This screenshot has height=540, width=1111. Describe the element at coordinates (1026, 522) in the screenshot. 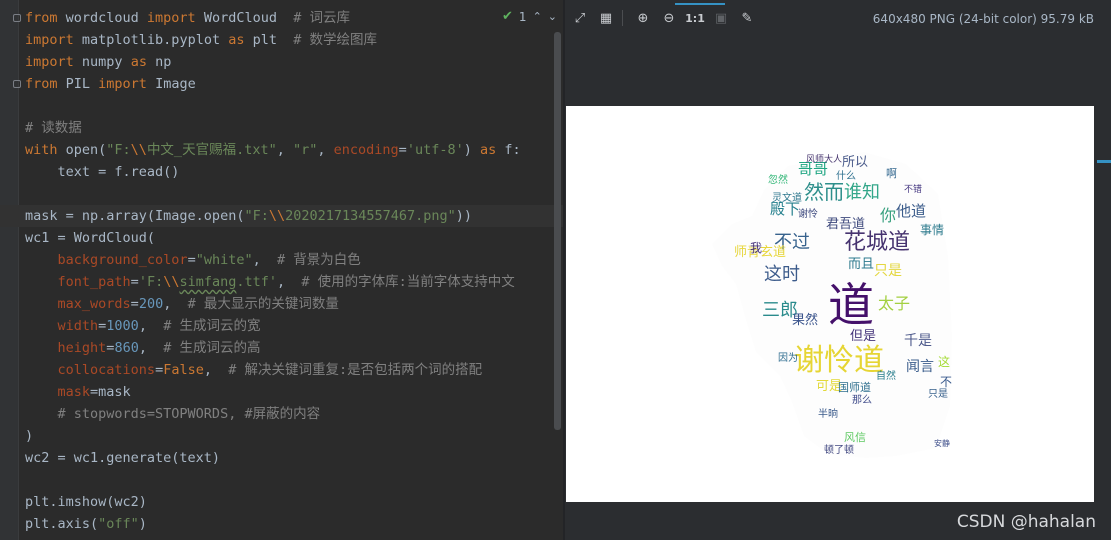

I see `watermark: CSDN @hahalan` at that location.